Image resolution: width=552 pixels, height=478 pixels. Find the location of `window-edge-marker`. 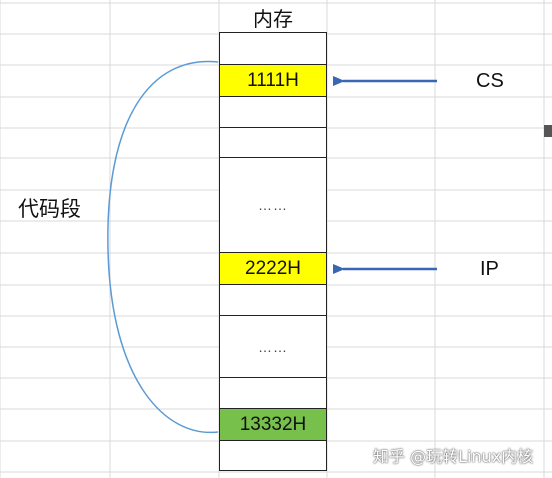

window-edge-marker is located at coordinates (548, 131).